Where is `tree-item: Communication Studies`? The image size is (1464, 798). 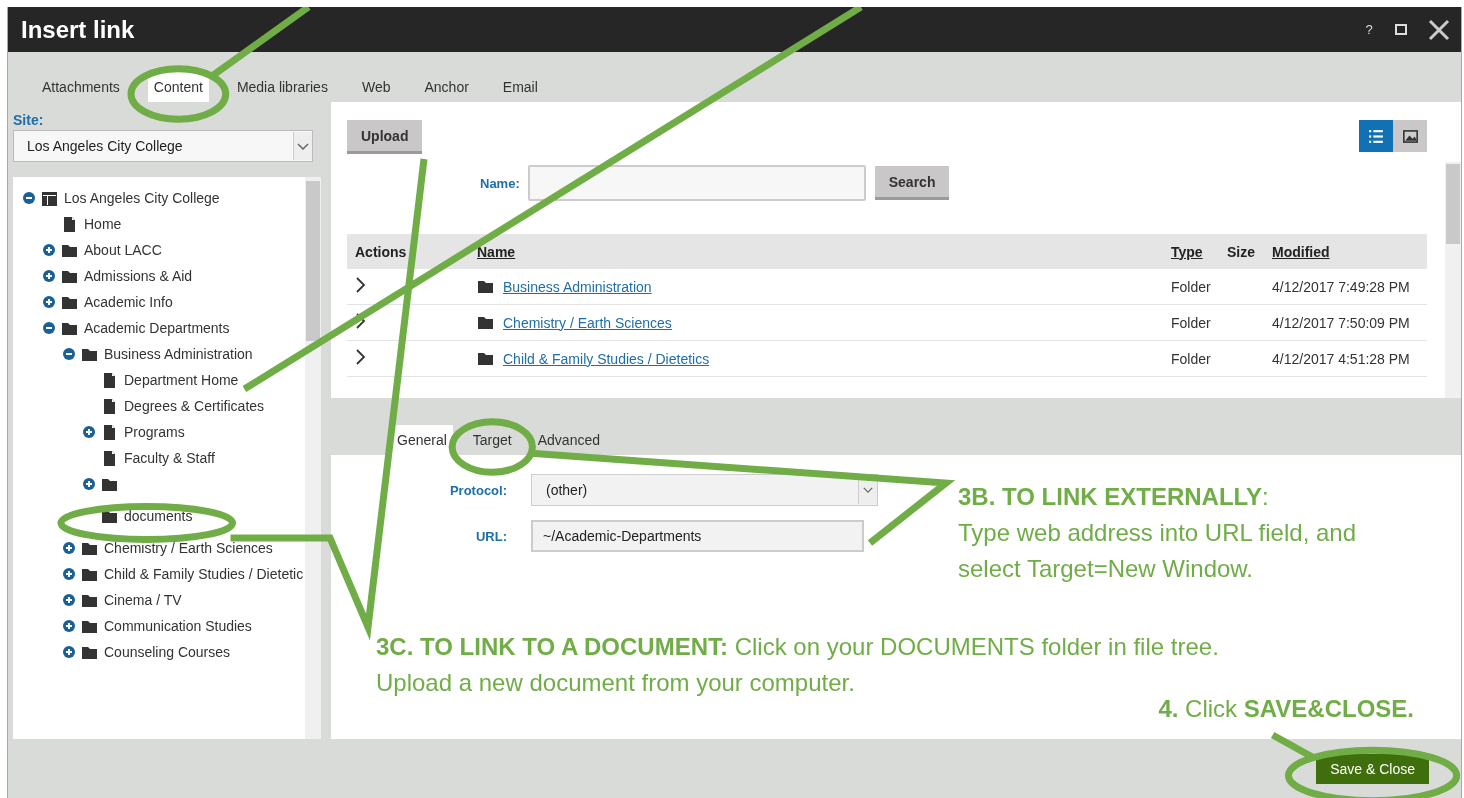 tree-item: Communication Studies is located at coordinates (178, 626).